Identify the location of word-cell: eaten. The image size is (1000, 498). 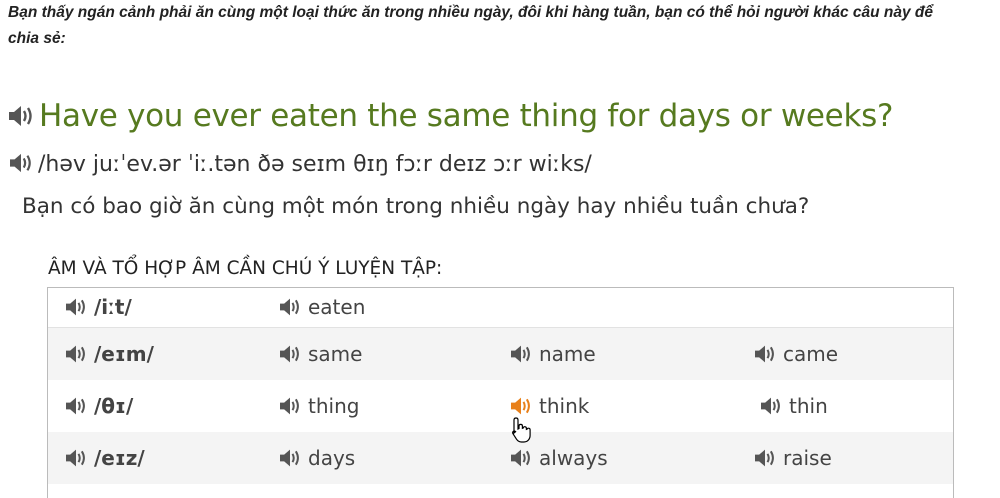
(320, 307).